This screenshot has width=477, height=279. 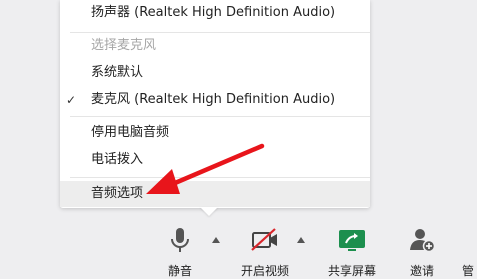 I want to click on manage-participants-button: 管, so click(x=458, y=252).